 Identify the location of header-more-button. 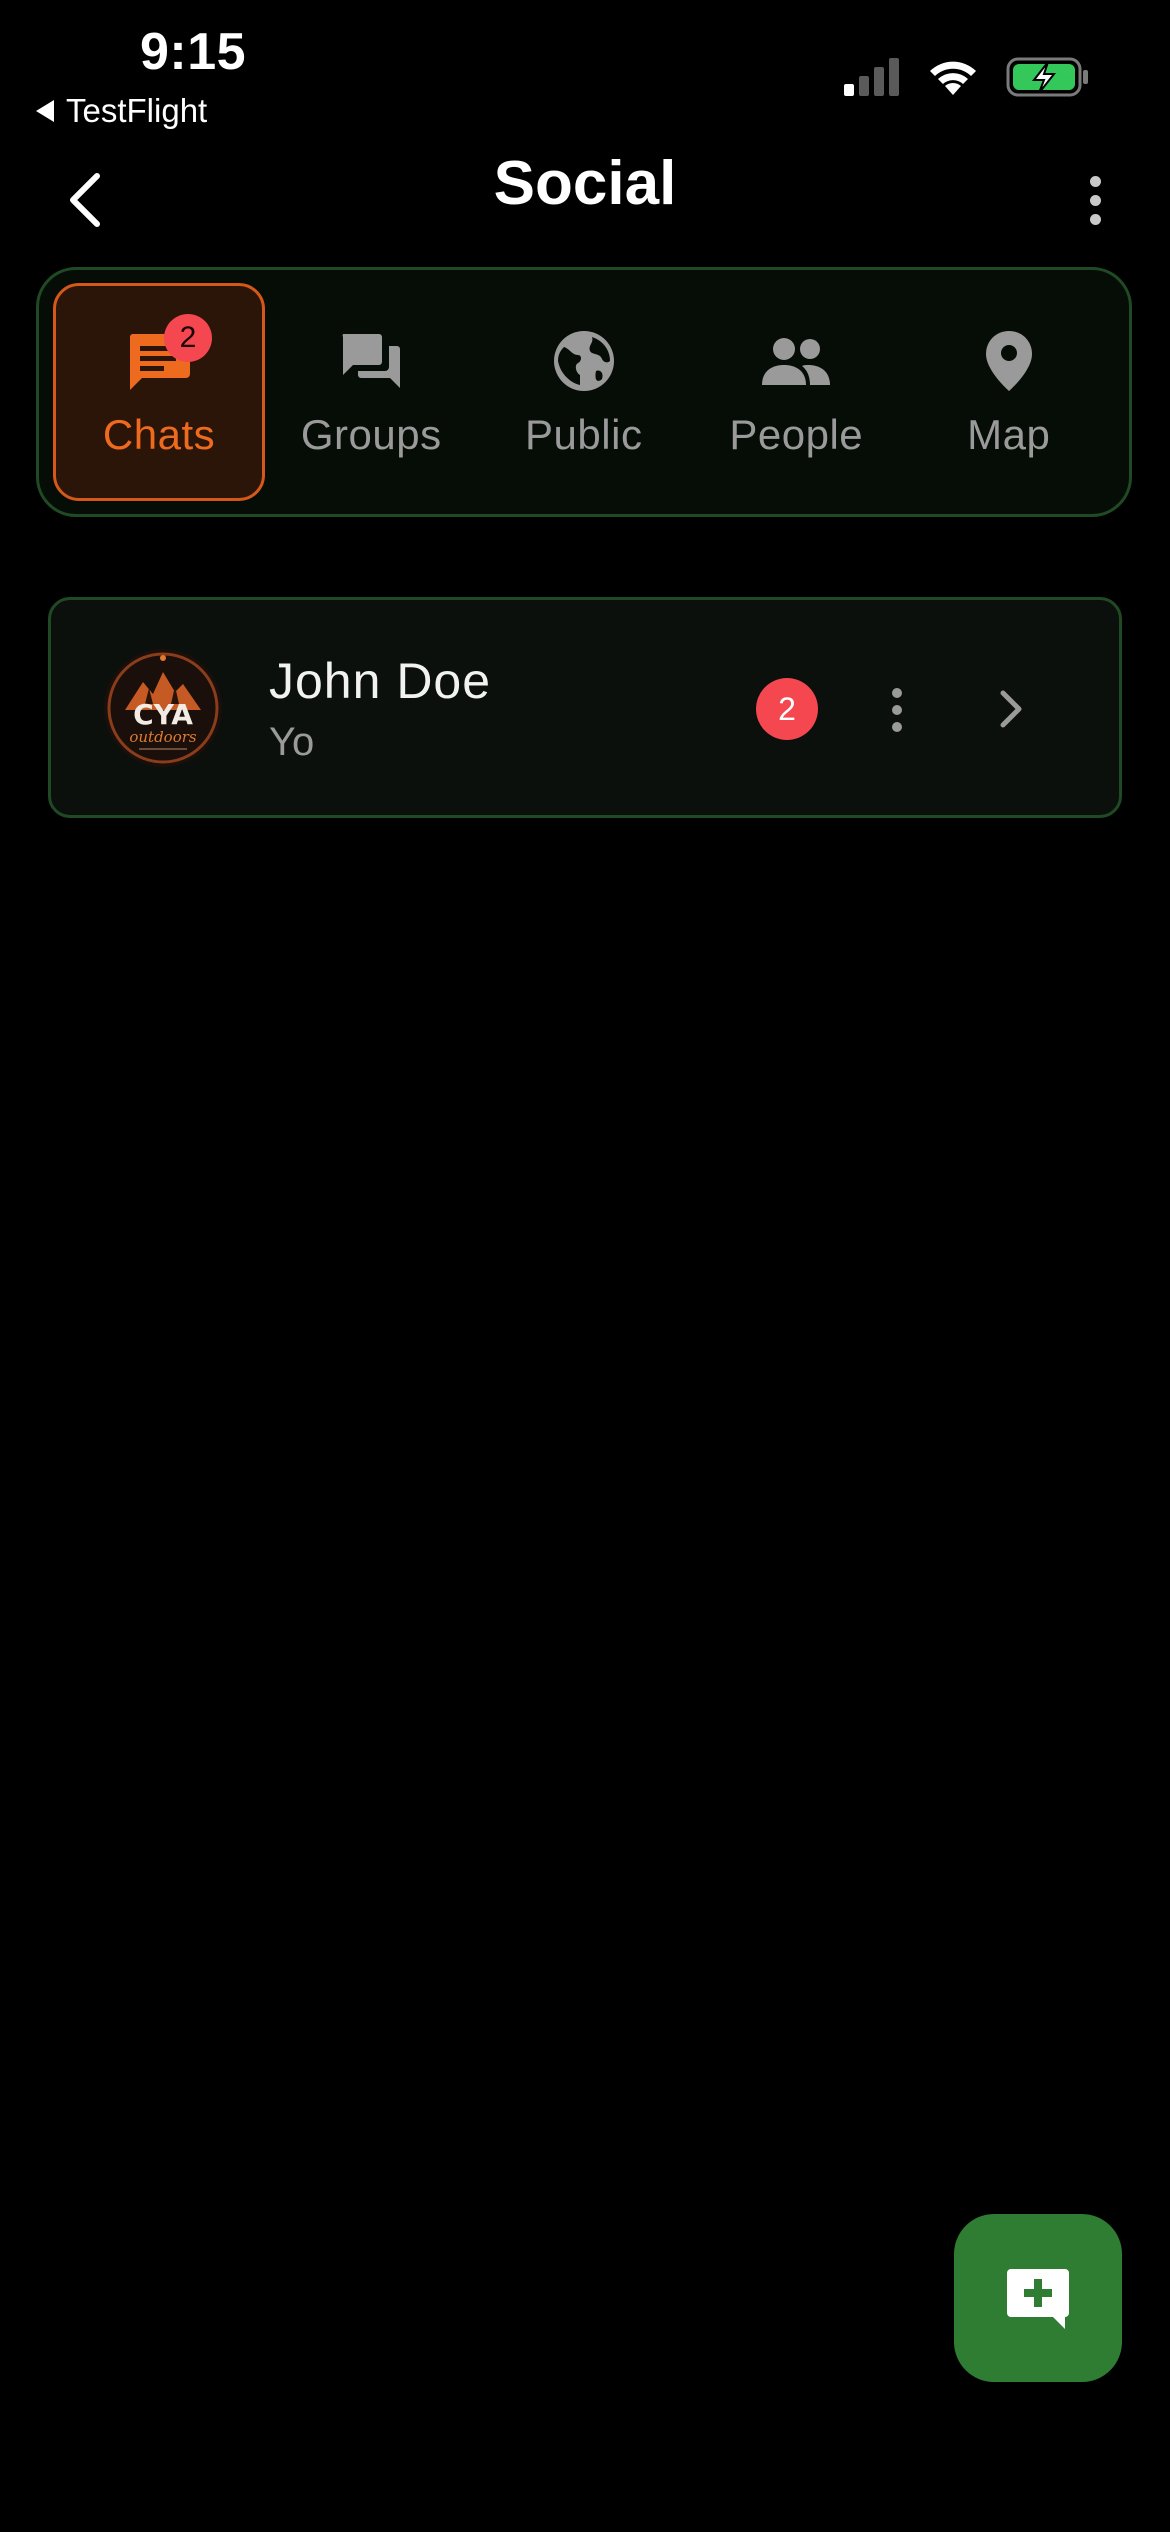
(1095, 200).